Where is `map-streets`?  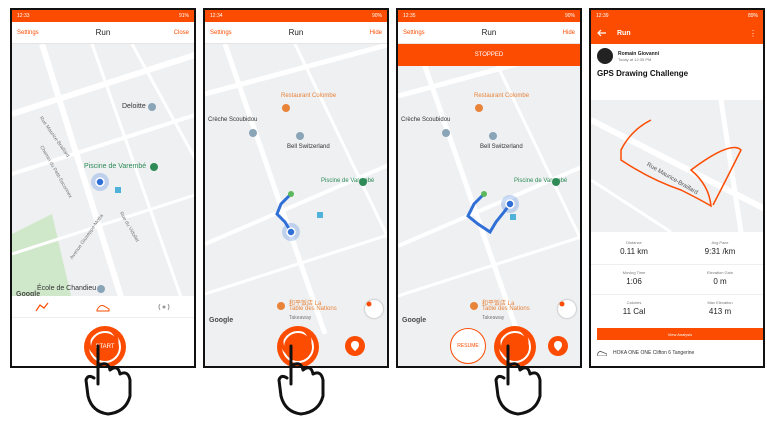 map-streets is located at coordinates (103, 172).